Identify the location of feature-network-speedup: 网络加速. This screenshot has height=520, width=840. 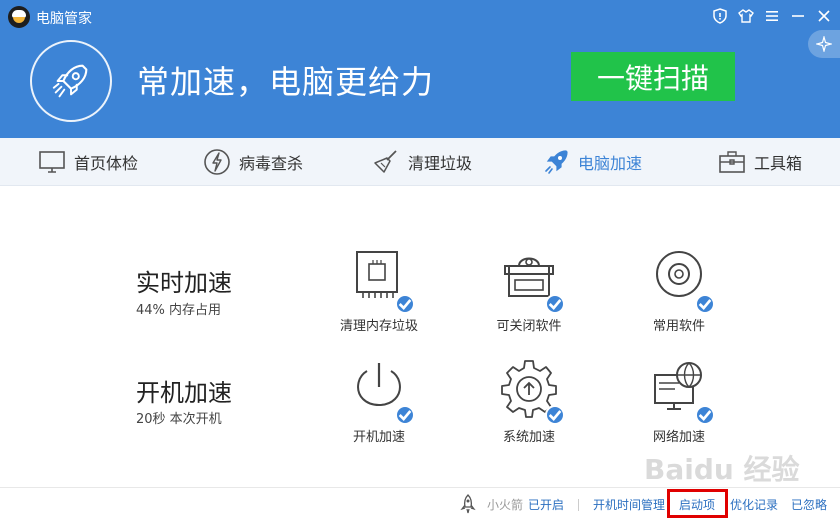
(679, 402).